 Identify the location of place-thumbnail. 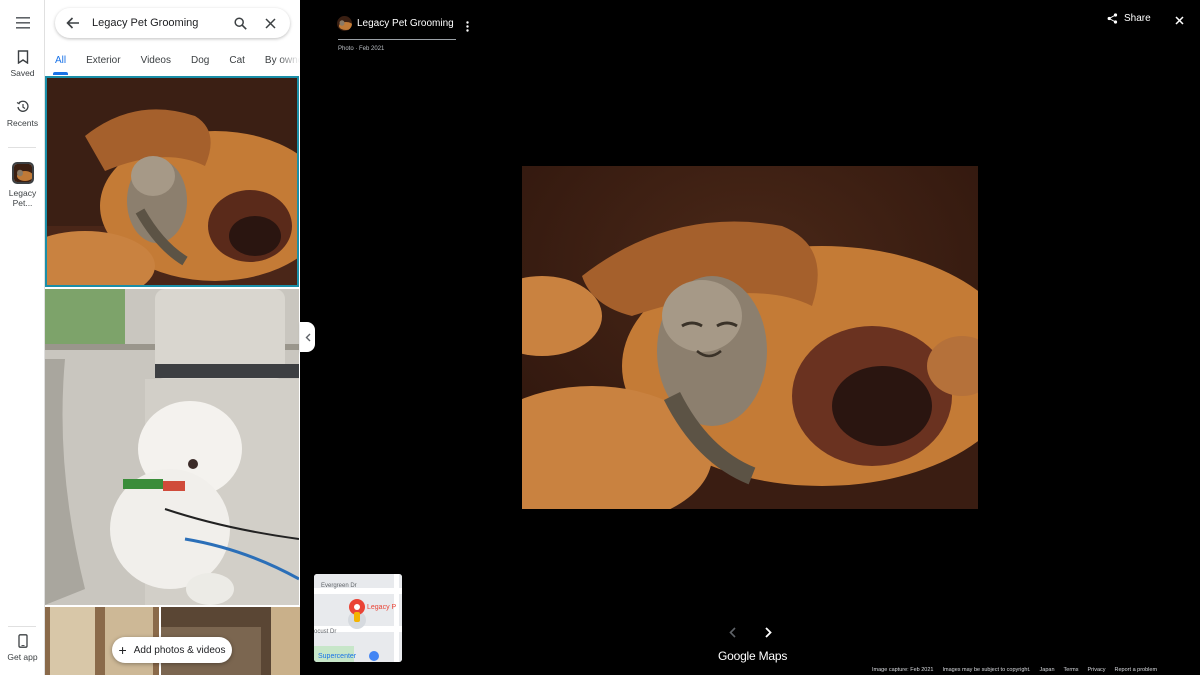
(22, 173).